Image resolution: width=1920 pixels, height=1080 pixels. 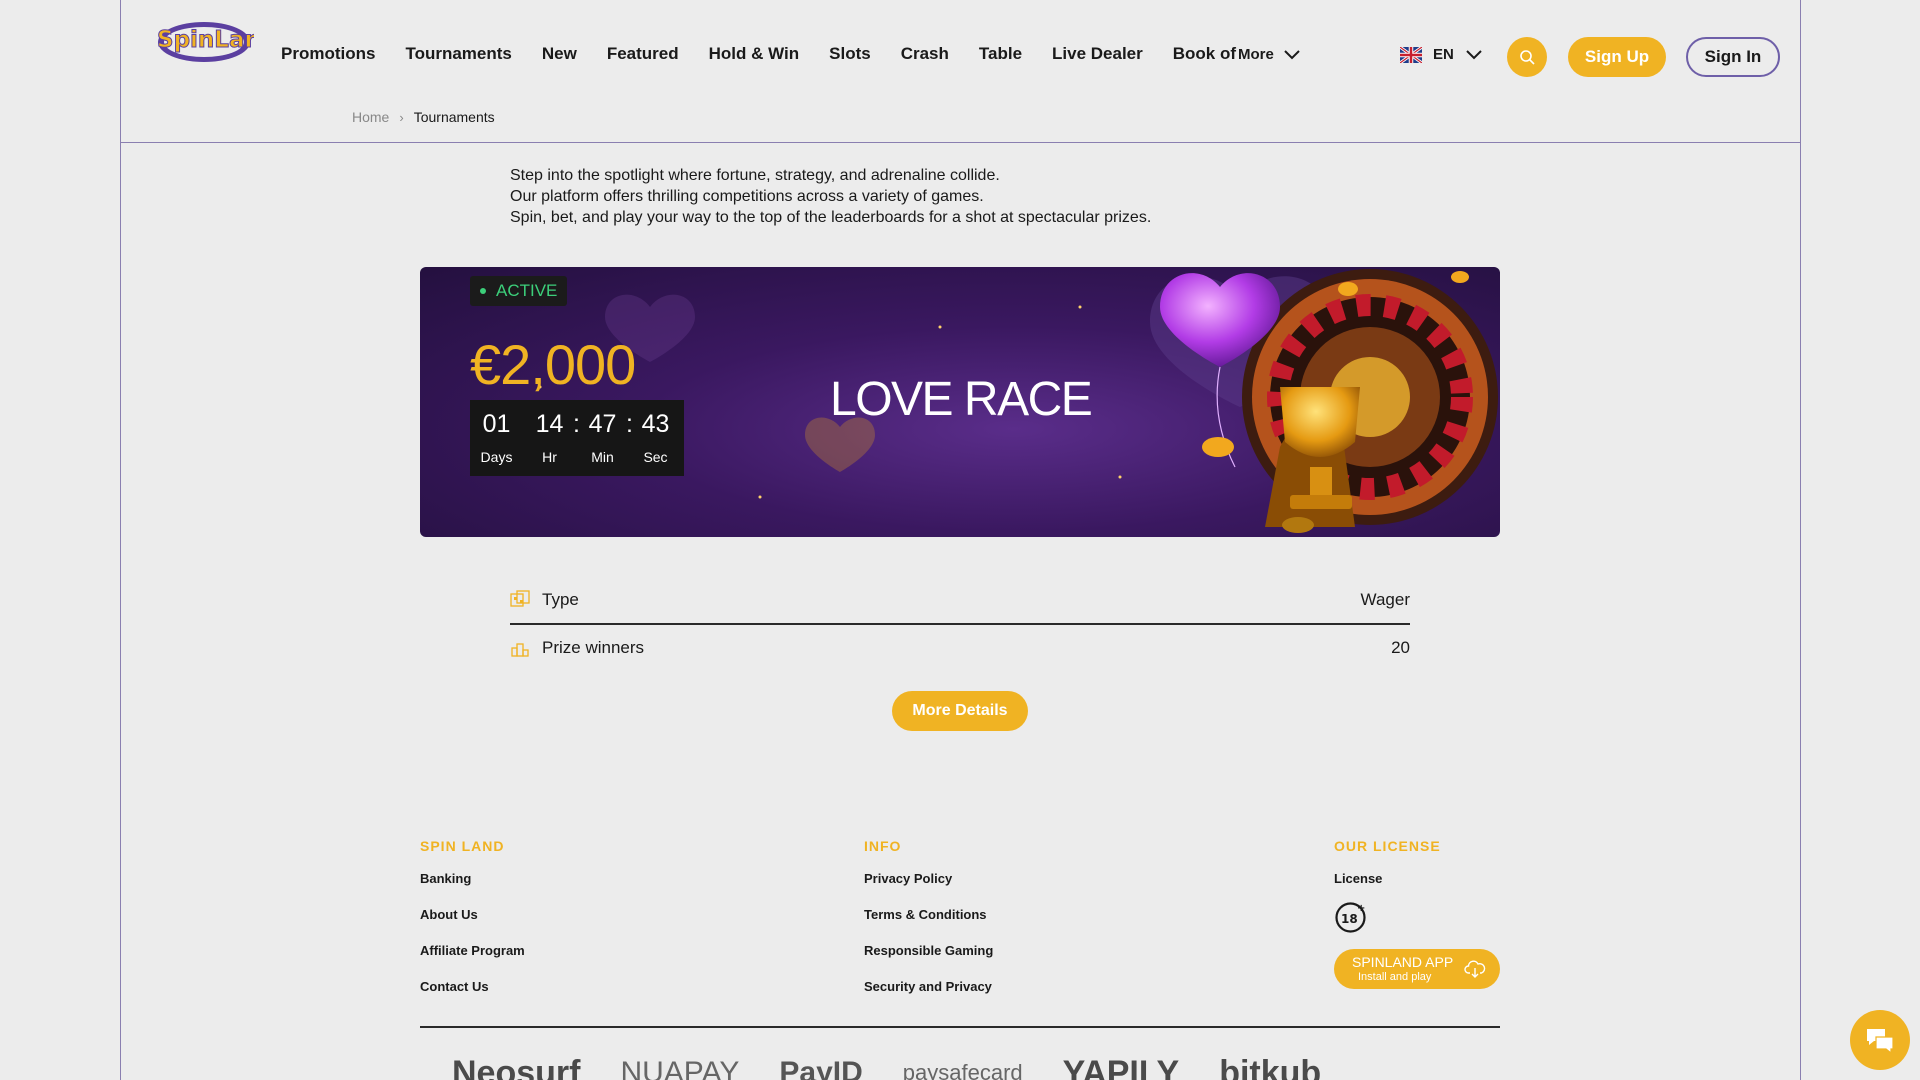 I want to click on type-value: Wager, so click(x=1385, y=599).